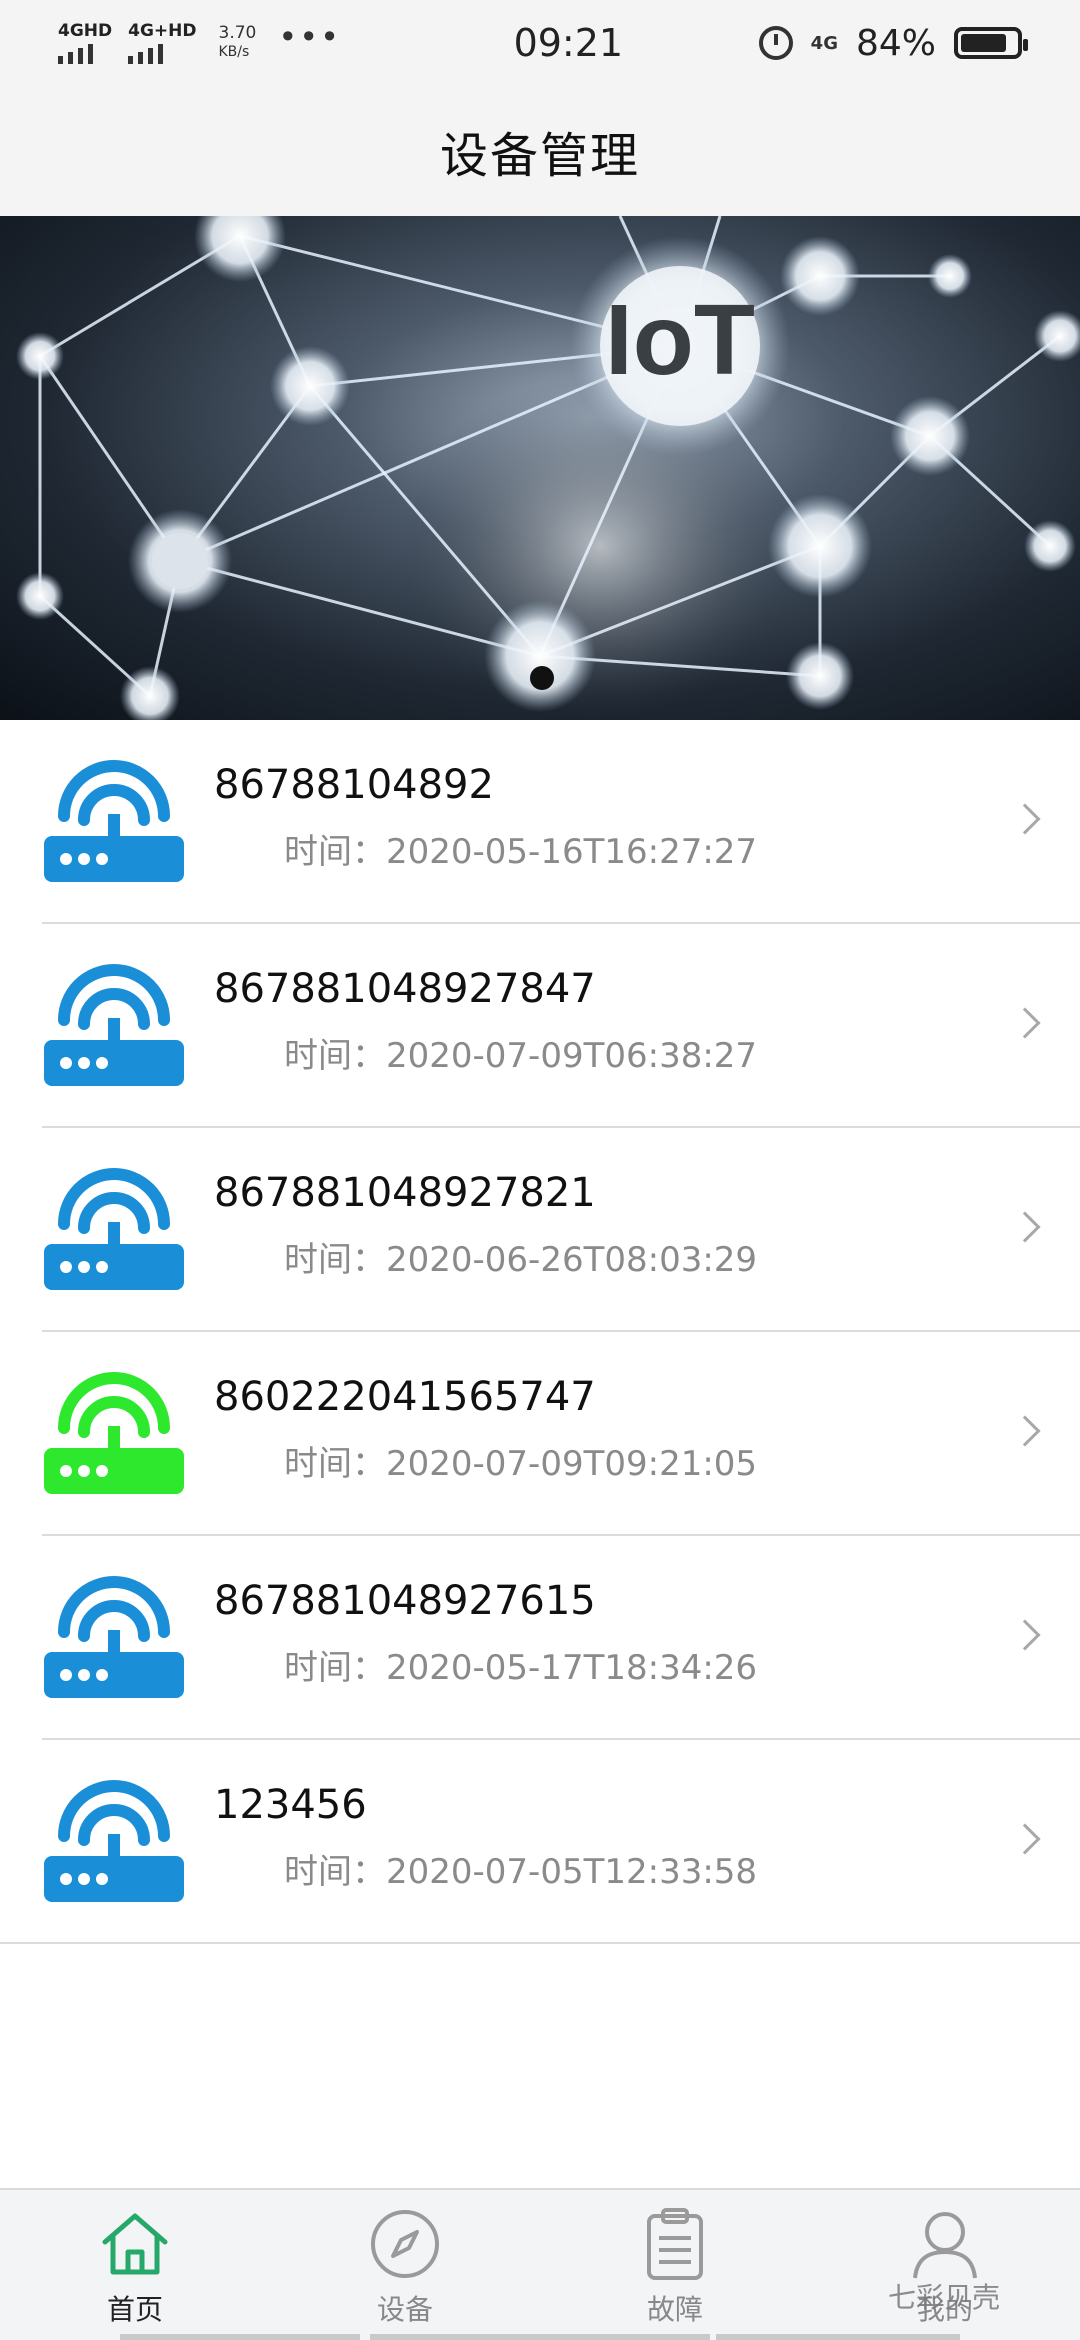 This screenshot has width=1080, height=2340. I want to click on tab-label: 首页, so click(134, 2309).